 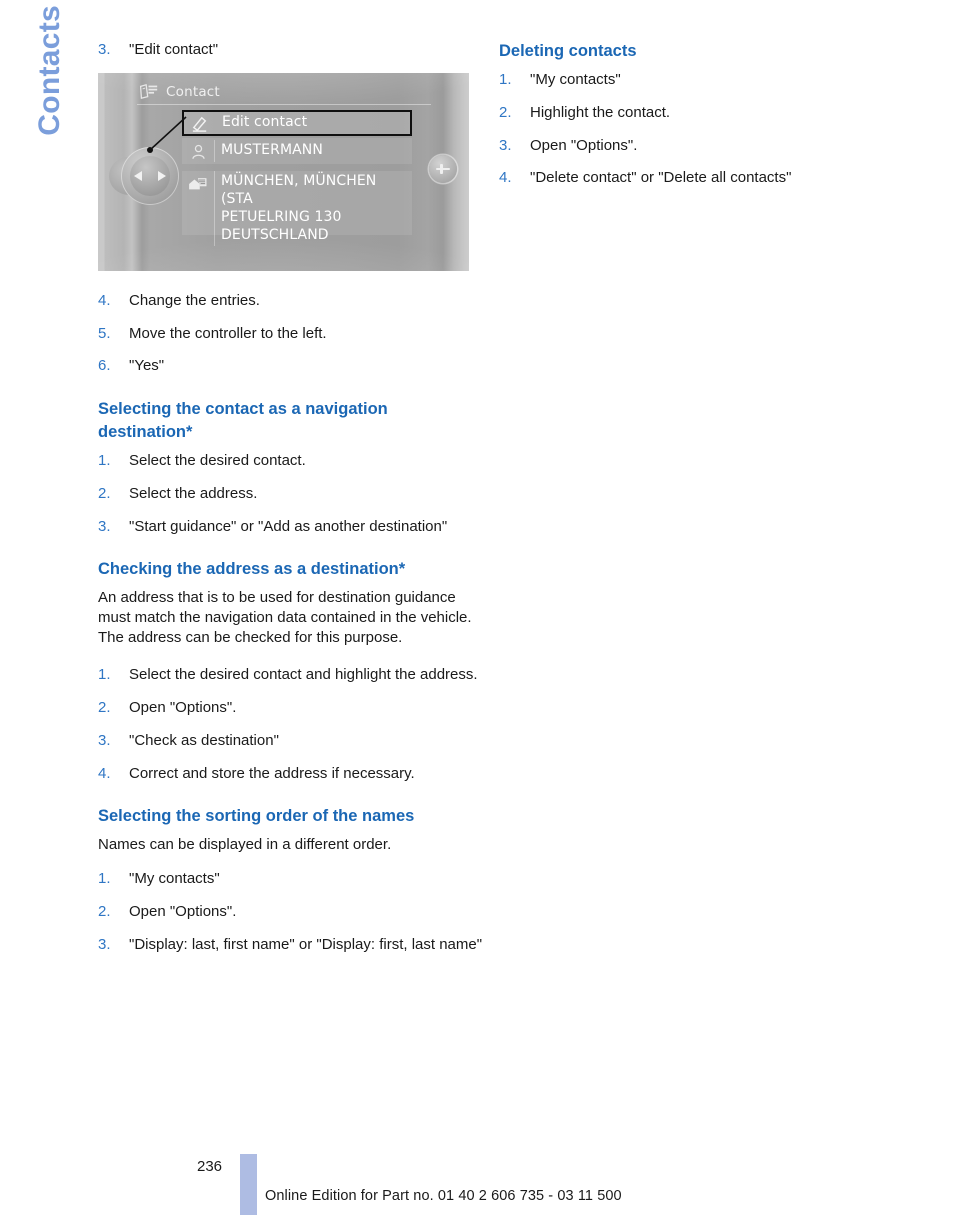 I want to click on screen-row-label: MUSTERMANN, so click(x=313, y=150).